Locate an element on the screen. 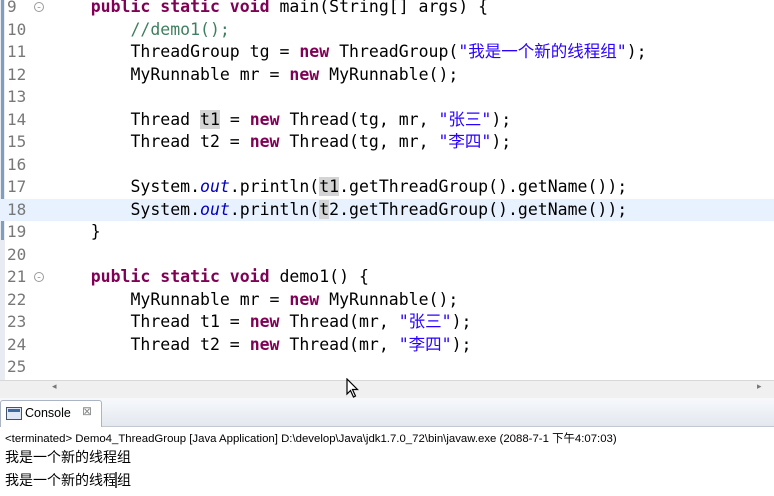 The height and width of the screenshot is (496, 774). line-number: 19 is located at coordinates (17, 231).